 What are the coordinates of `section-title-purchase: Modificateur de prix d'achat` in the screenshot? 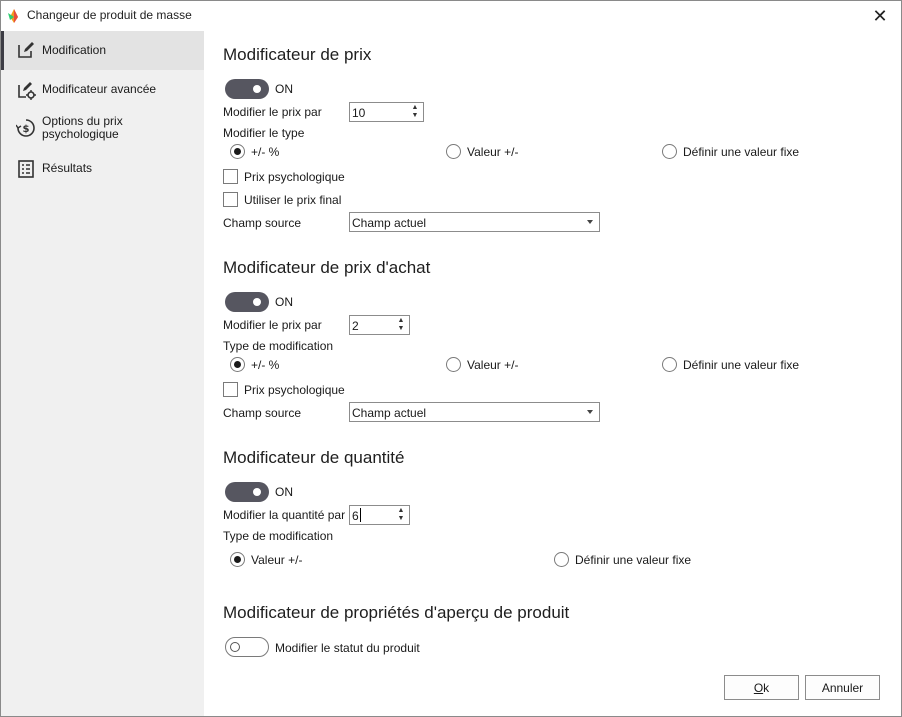 It's located at (327, 267).